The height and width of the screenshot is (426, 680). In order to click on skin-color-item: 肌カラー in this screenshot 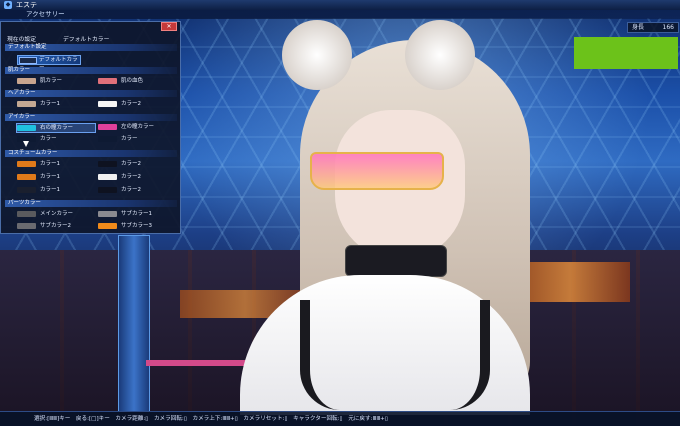, I will do `click(52, 81)`.